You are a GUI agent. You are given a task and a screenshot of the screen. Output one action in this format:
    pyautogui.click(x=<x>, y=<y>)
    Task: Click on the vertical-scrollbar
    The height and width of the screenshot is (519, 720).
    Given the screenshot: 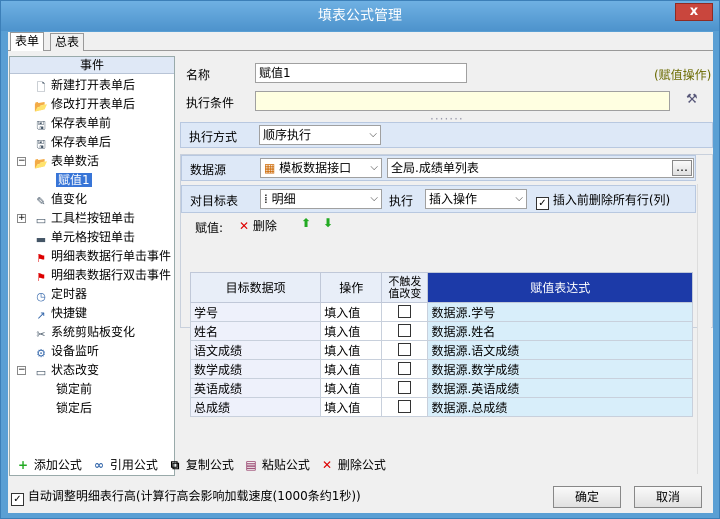 What is the action you would take?
    pyautogui.click(x=704, y=329)
    